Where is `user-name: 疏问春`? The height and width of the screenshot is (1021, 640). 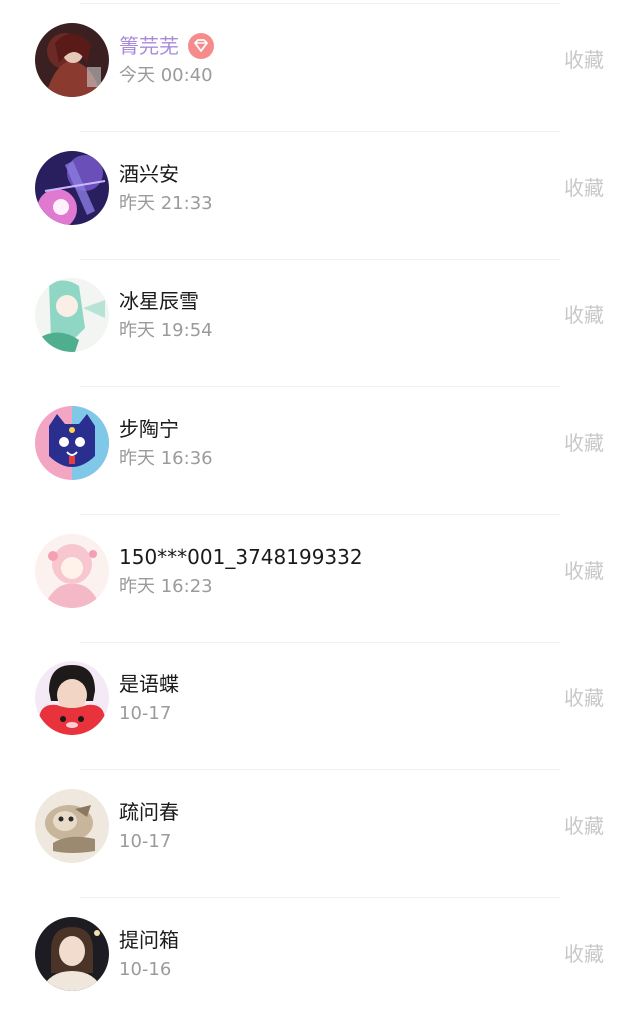 user-name: 疏问春 is located at coordinates (149, 812).